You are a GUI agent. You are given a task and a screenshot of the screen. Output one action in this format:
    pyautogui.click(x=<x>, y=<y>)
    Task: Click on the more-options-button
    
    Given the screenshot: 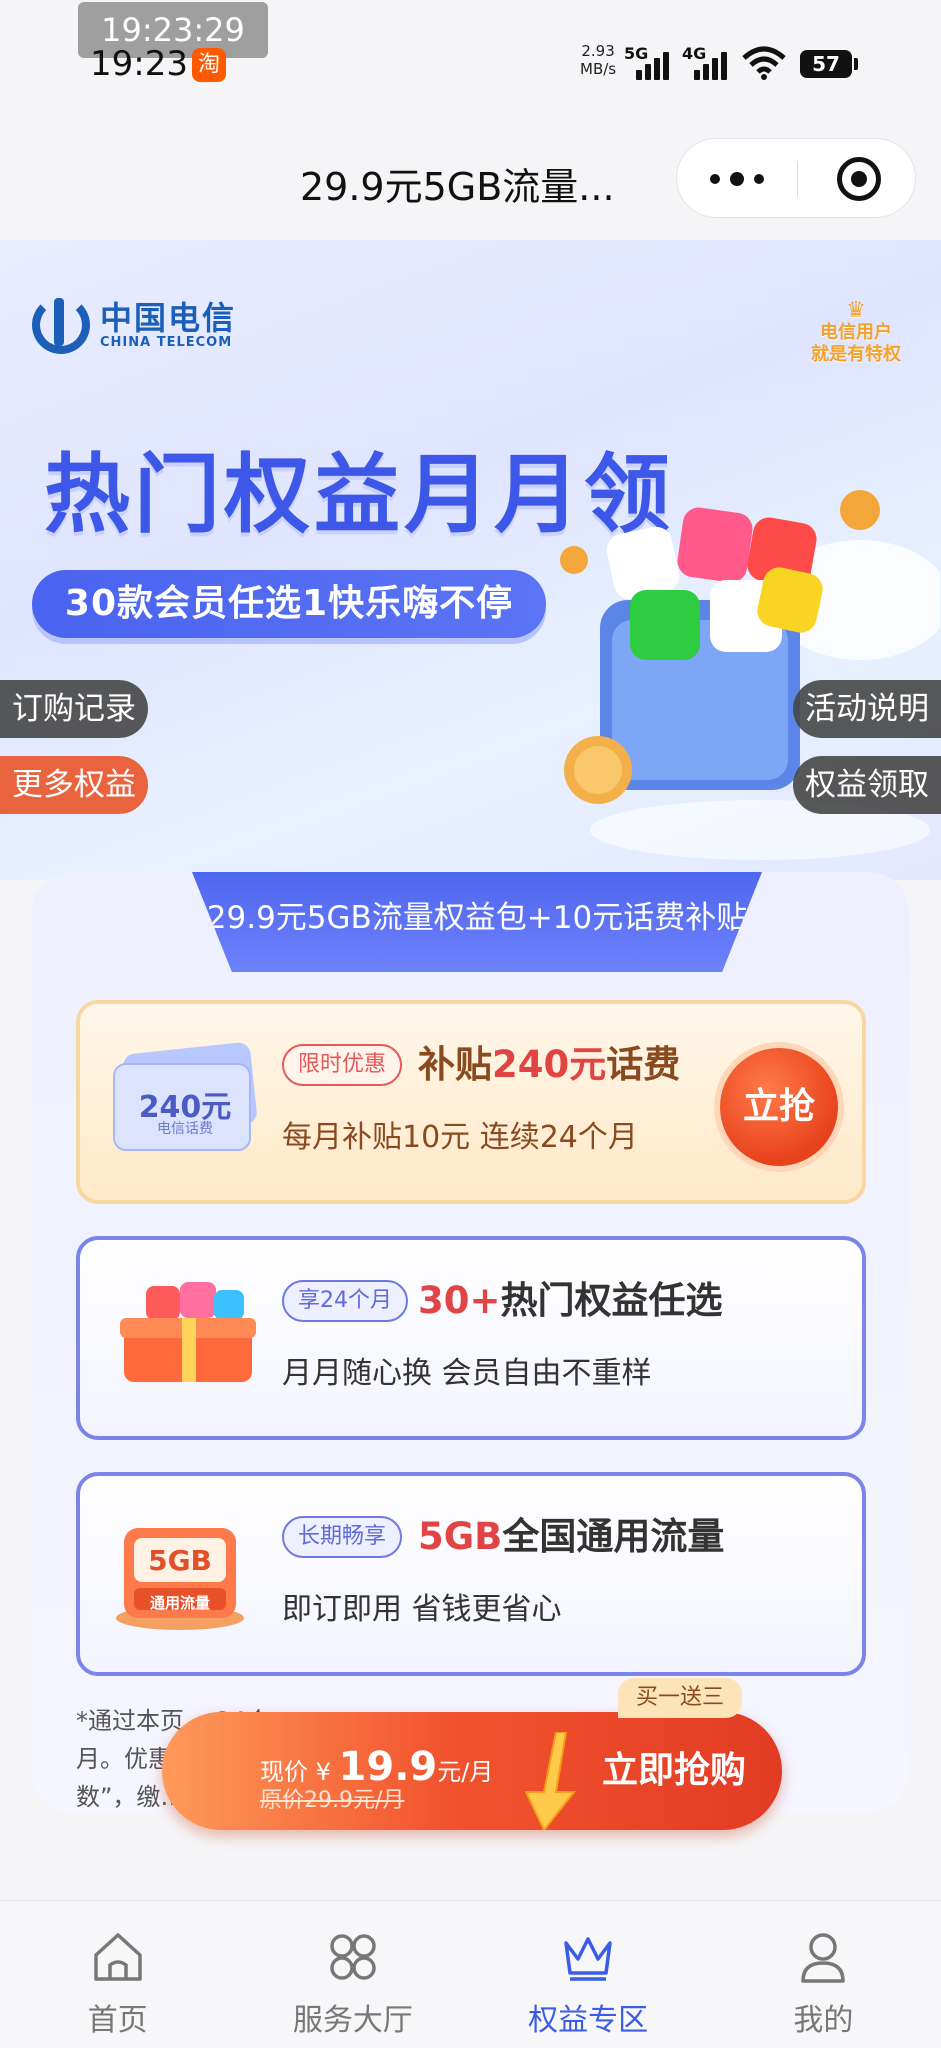 What is the action you would take?
    pyautogui.click(x=737, y=179)
    